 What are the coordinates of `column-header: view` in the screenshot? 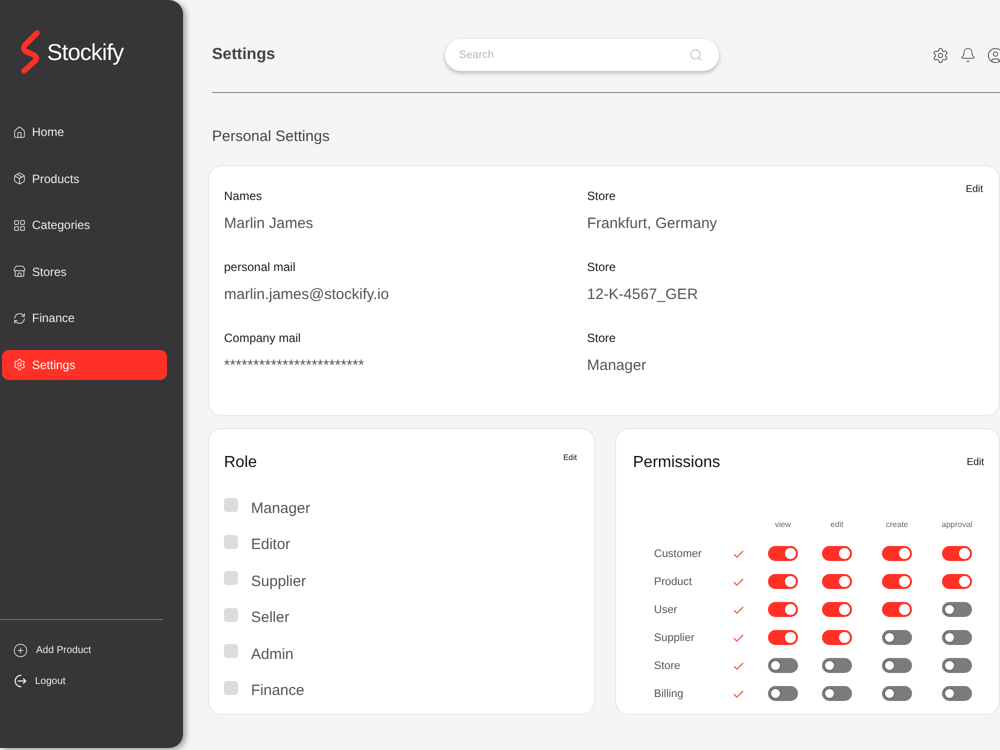 It's located at (782, 525).